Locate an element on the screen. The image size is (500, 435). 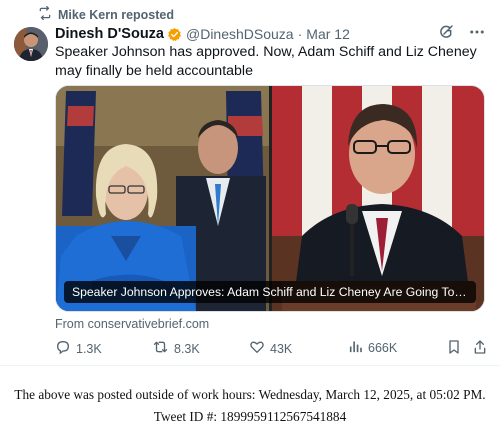
views-count: 666K is located at coordinates (383, 348).